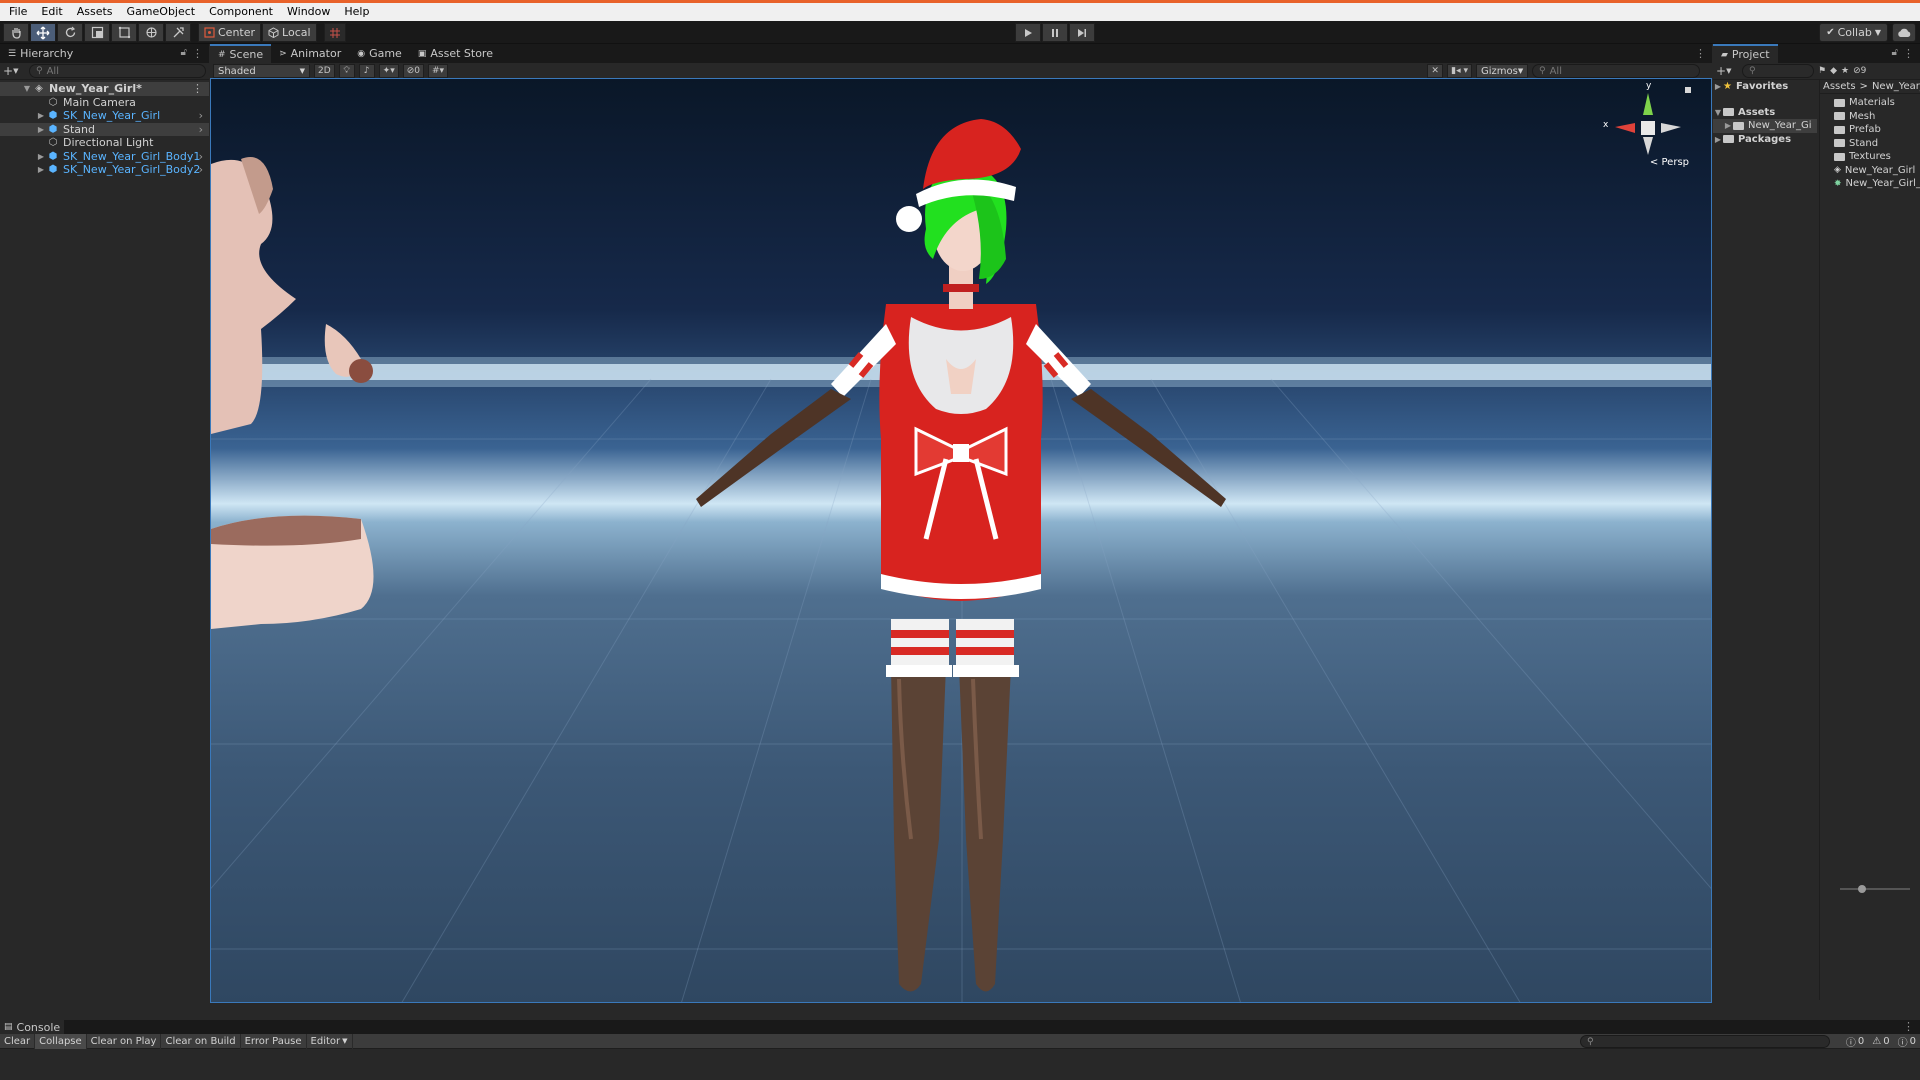 The height and width of the screenshot is (1080, 1920). Describe the element at coordinates (124, 1041) in the screenshot. I see `clear-on-play-button: Clear on Play` at that location.